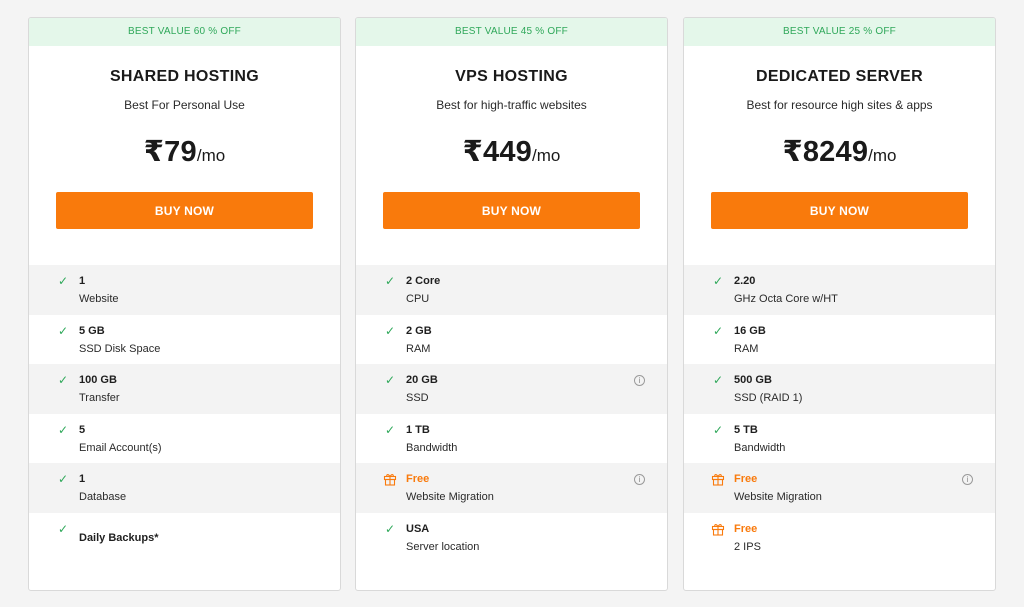  I want to click on plan-subtitle: Best For Personal Use, so click(184, 105).